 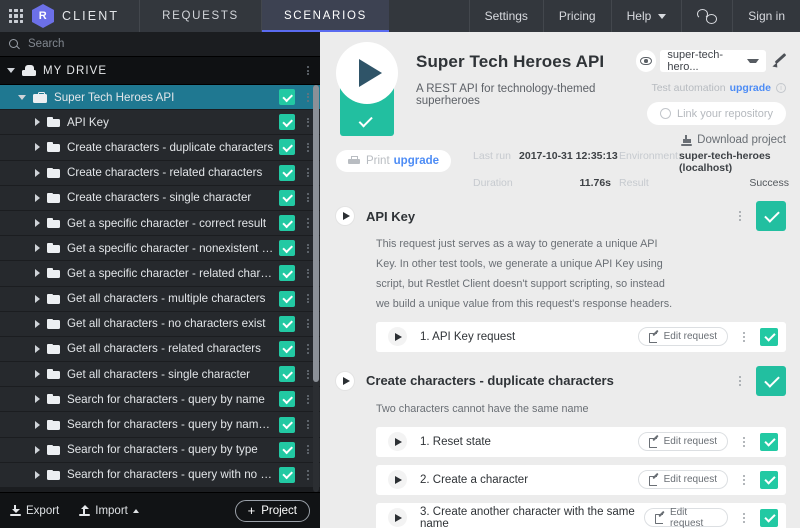 What do you see at coordinates (160, 400) in the screenshot?
I see `tree-node-scenario: Search for characters - query by name` at bounding box center [160, 400].